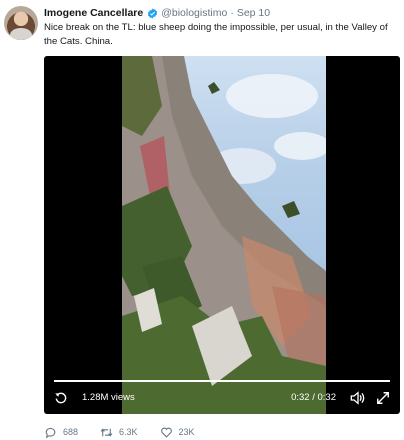 The height and width of the screenshot is (440, 404). What do you see at coordinates (253, 13) in the screenshot?
I see `tweet-date: Sep 10` at bounding box center [253, 13].